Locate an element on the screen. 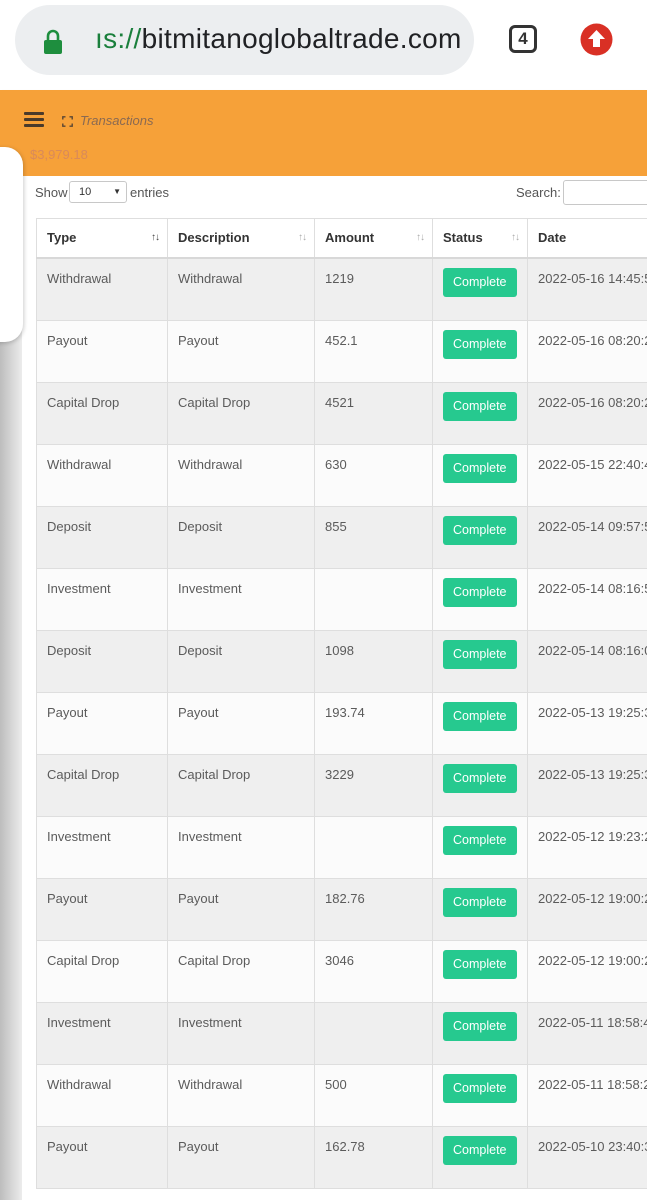  menu-icon is located at coordinates (34, 120).